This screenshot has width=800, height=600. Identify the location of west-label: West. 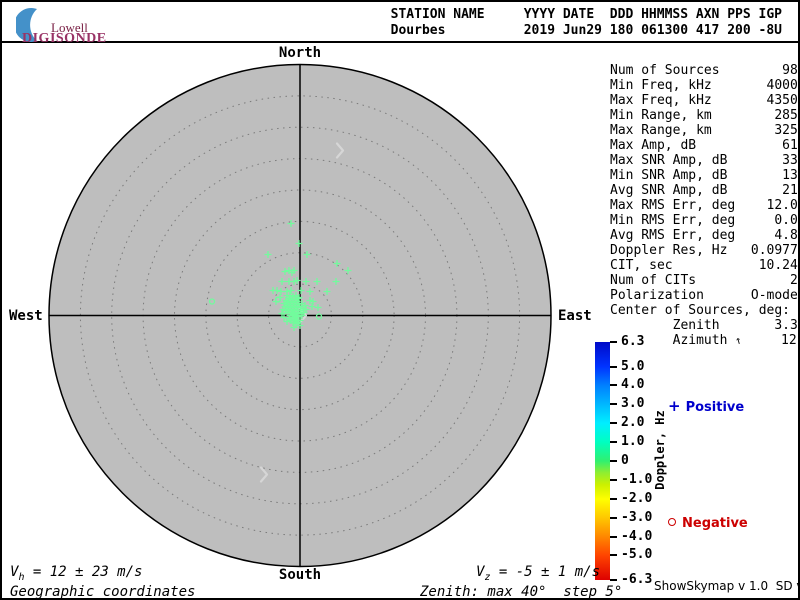
(26, 316).